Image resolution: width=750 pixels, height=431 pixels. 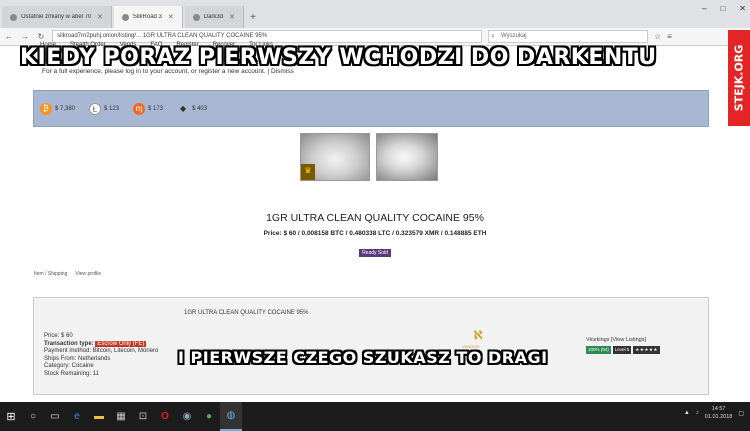 I want to click on search-placeholder: Wyszukaj, so click(x=514, y=36).